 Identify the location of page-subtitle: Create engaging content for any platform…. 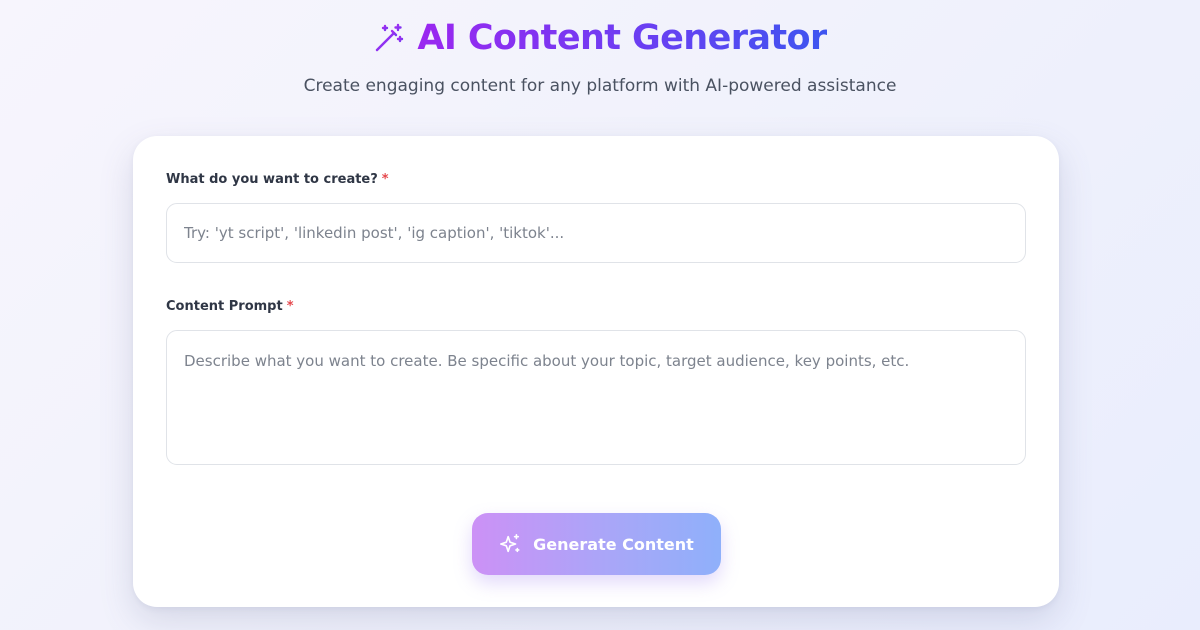
(600, 86).